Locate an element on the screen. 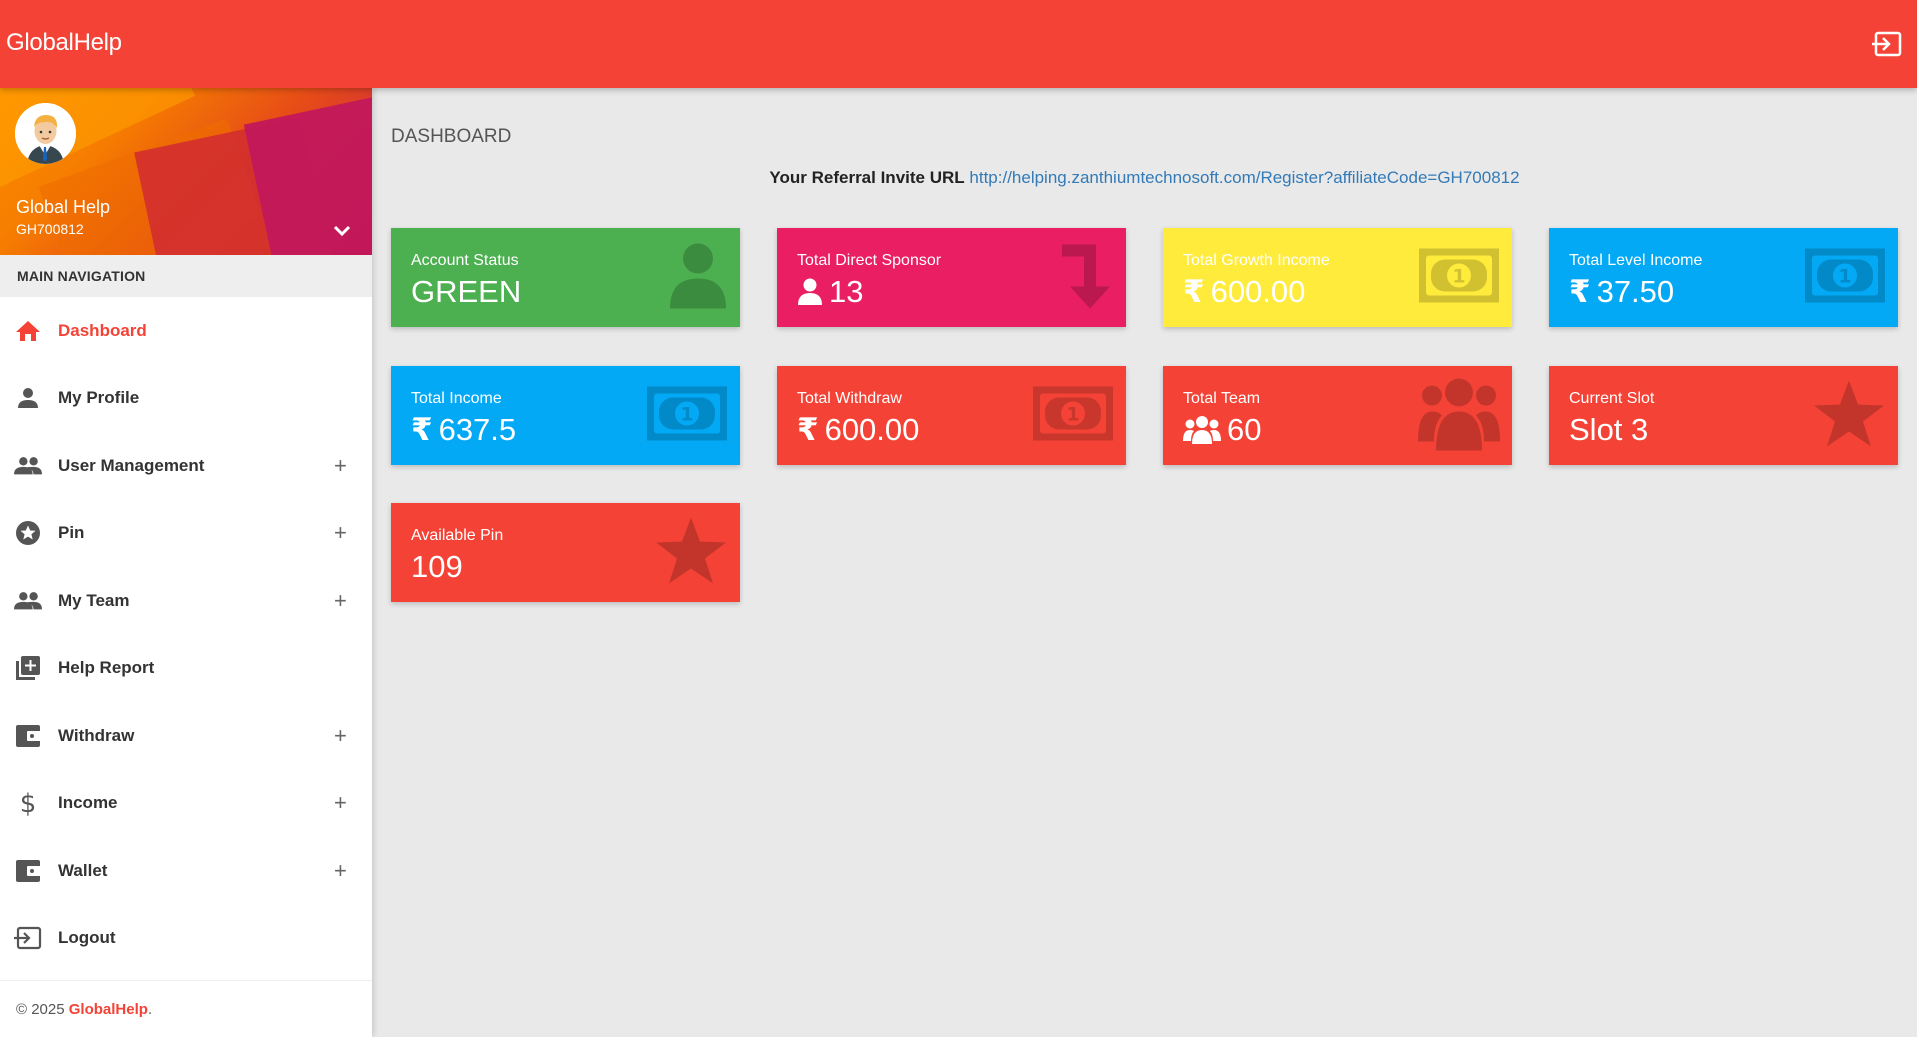  card-total-withdraw: Total Withdraw ₹ 600.00 1 is located at coordinates (951, 415).